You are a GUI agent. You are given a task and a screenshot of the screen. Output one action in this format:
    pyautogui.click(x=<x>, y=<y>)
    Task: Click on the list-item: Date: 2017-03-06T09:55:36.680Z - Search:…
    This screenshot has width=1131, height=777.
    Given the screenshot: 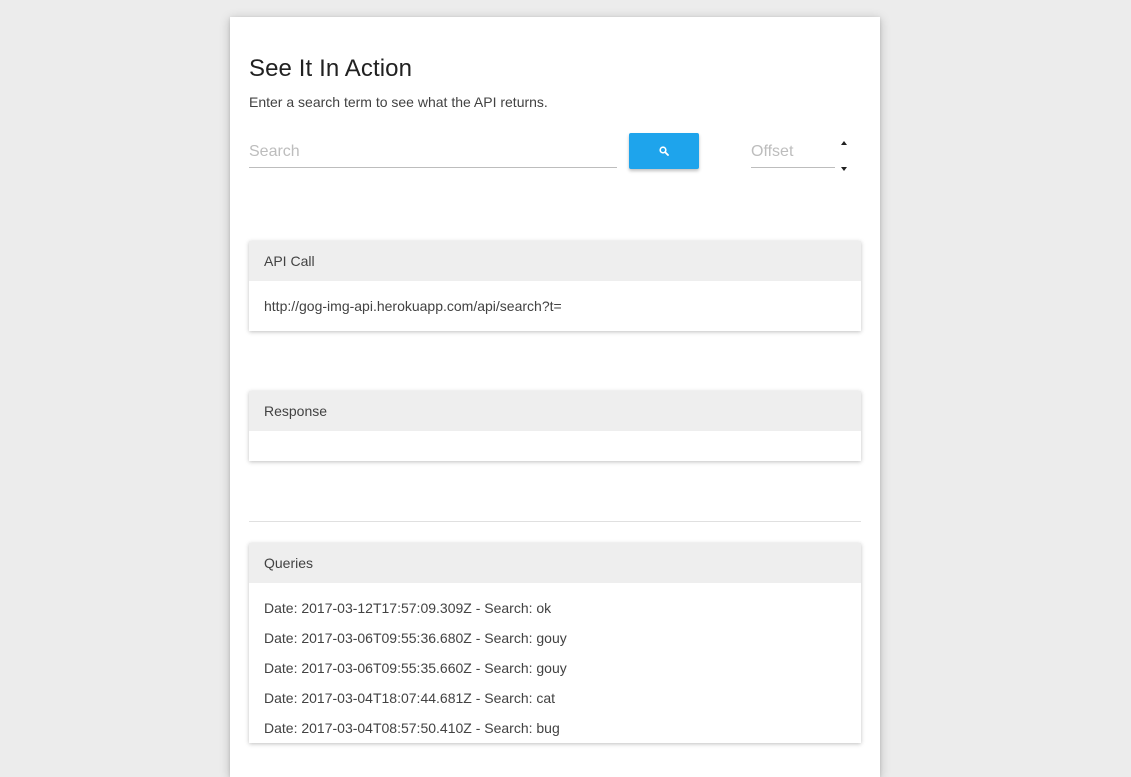 What is the action you would take?
    pyautogui.click(x=415, y=638)
    